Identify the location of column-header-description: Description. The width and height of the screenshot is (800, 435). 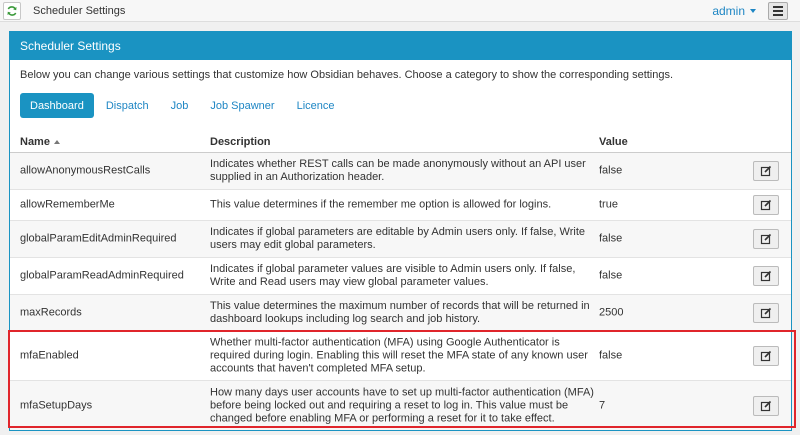
(240, 141).